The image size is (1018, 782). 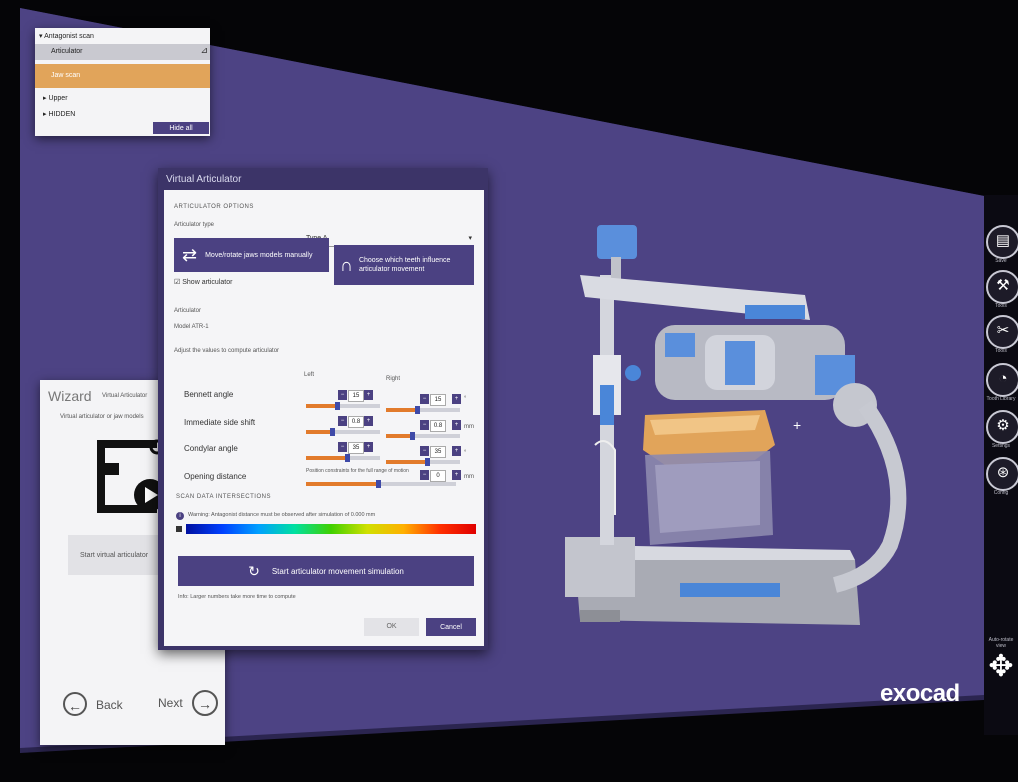 I want to click on start-simulation-button: ↻ Start articulator movement simulation, so click(x=326, y=571).